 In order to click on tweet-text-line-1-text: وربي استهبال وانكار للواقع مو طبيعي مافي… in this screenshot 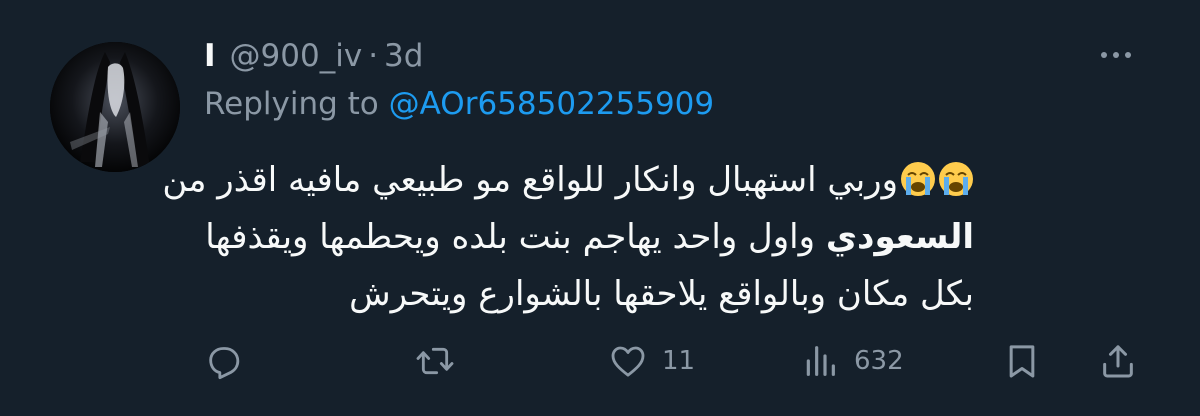, I will do `click(530, 180)`.